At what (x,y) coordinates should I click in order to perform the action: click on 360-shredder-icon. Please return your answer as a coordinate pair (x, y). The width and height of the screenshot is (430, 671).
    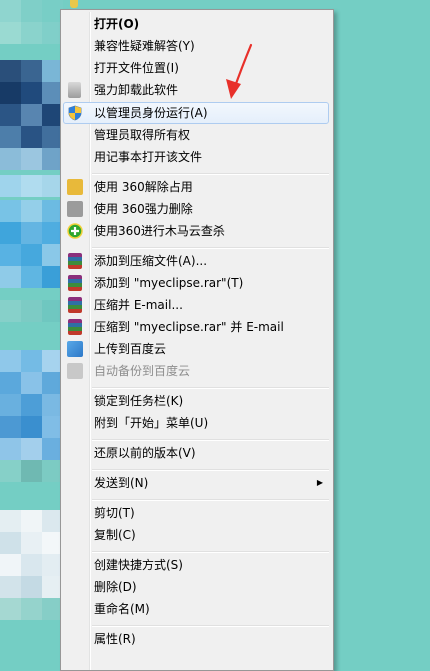
    Looking at the image, I should click on (75, 209).